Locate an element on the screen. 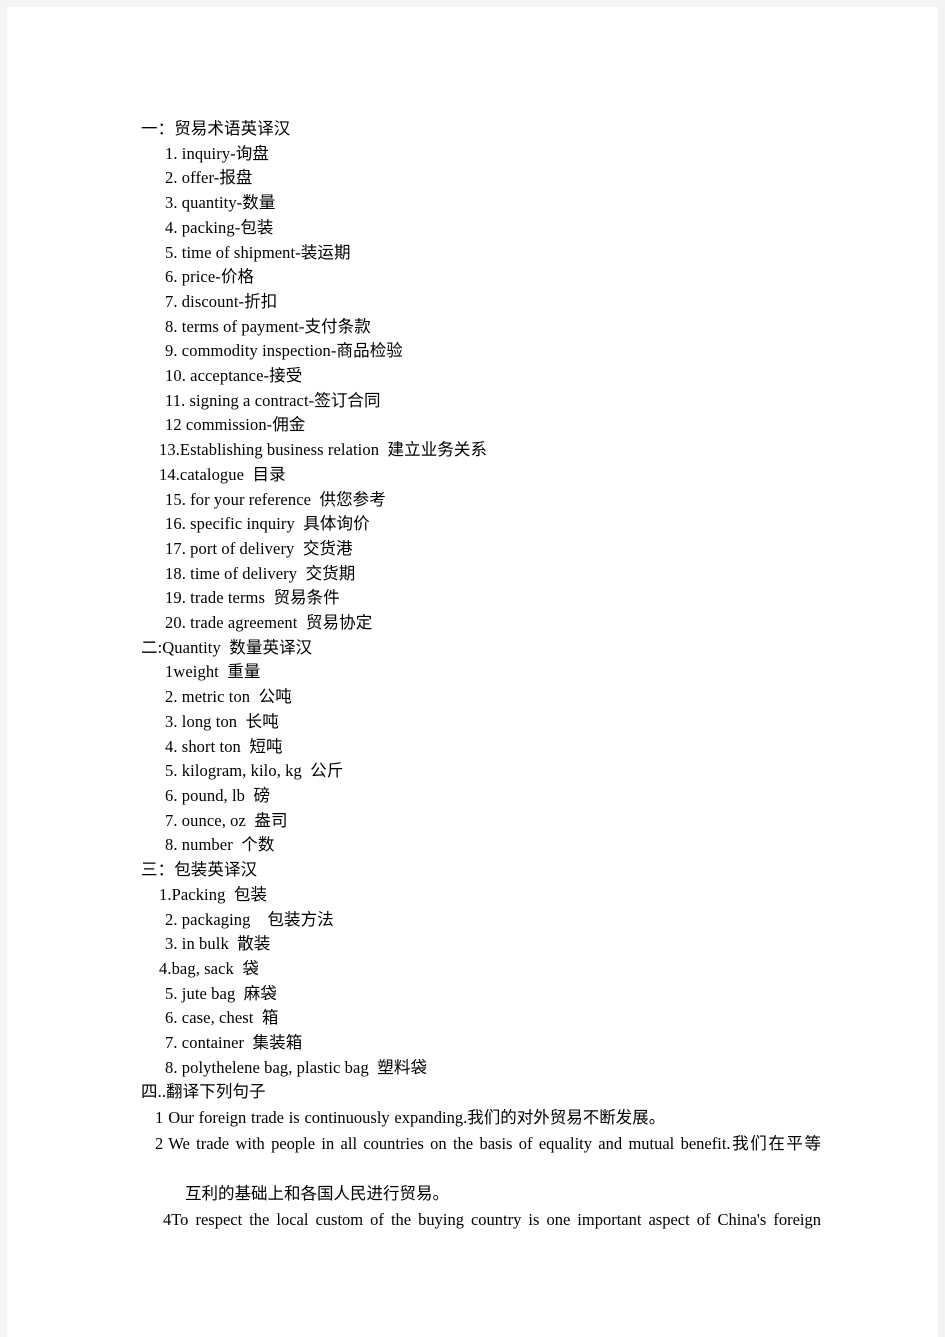 This screenshot has width=945, height=1337. list-item: 6. pound, lb 磅 is located at coordinates (218, 795).